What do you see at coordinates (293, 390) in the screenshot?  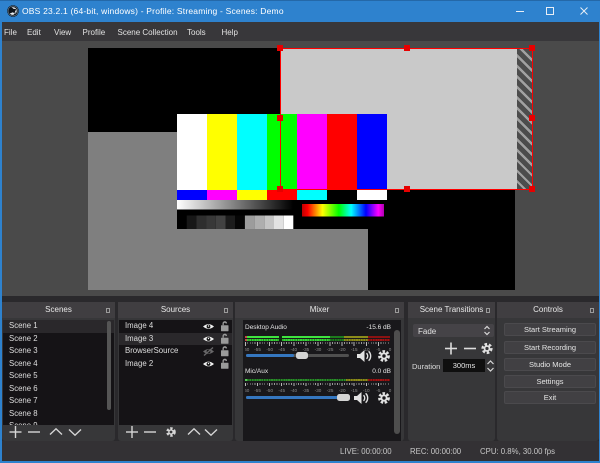 I see `svg-text: -40` at bounding box center [293, 390].